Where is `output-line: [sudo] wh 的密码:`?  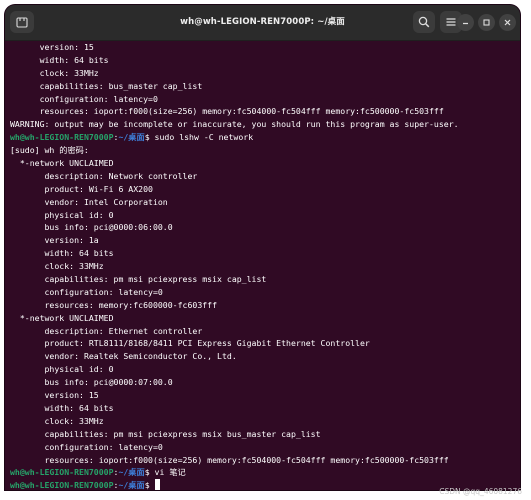 output-line: [sudo] wh 的密码: is located at coordinates (49, 150).